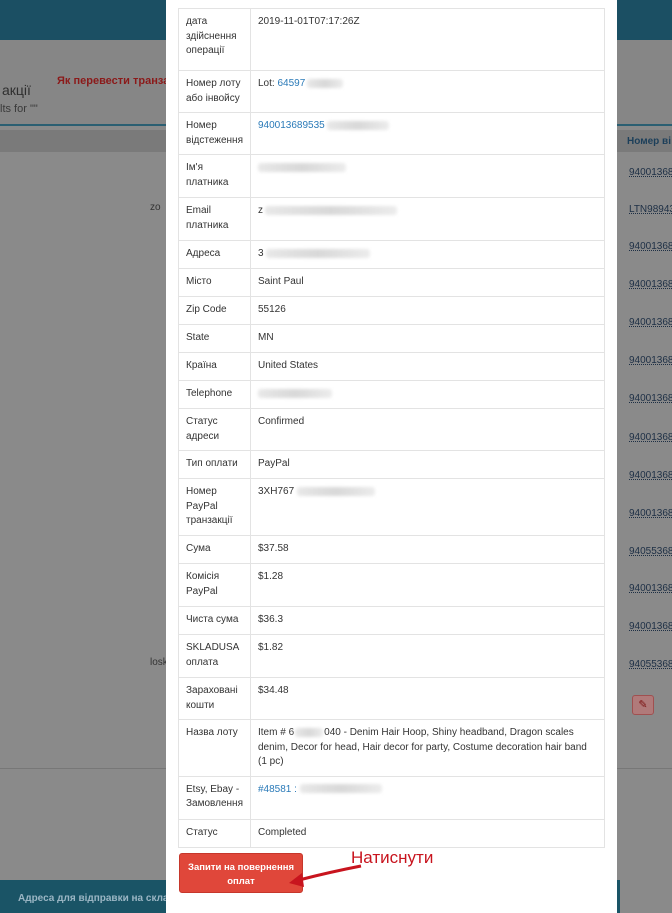 This screenshot has height=913, width=672. I want to click on table-row: Сума $37.58, so click(391, 549).